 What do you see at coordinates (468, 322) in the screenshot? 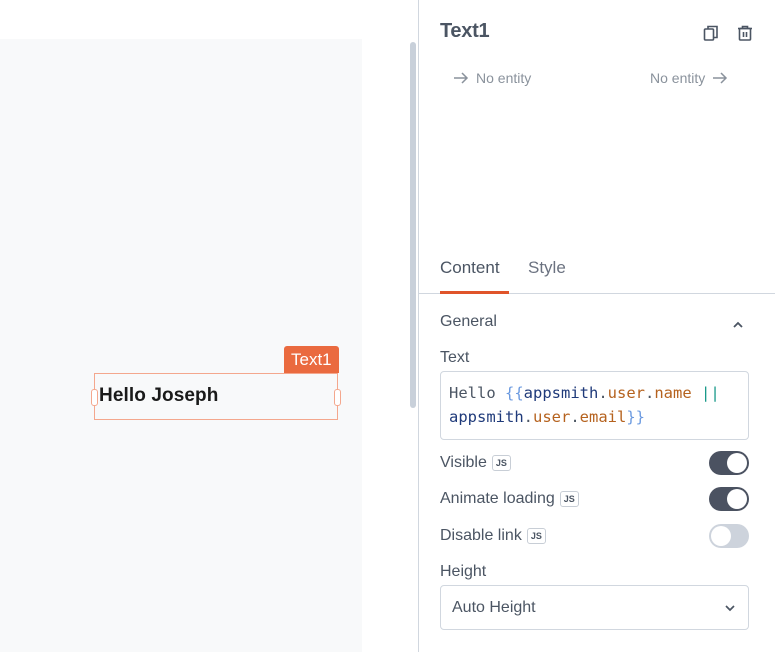
I see `section-general-title: General` at bounding box center [468, 322].